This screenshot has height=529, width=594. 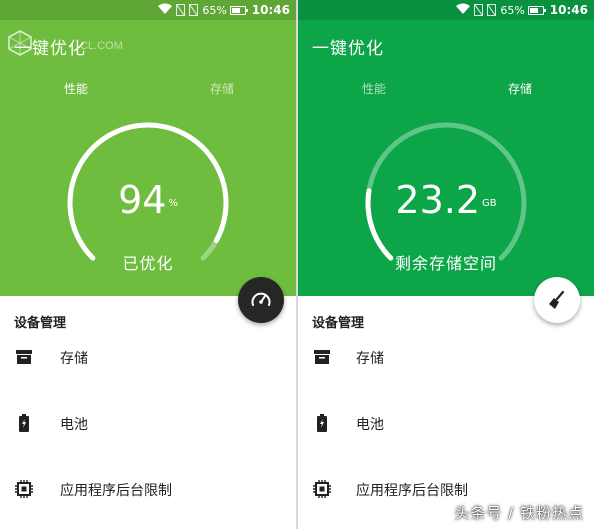 What do you see at coordinates (489, 203) in the screenshot?
I see `gauge-unit: GB` at bounding box center [489, 203].